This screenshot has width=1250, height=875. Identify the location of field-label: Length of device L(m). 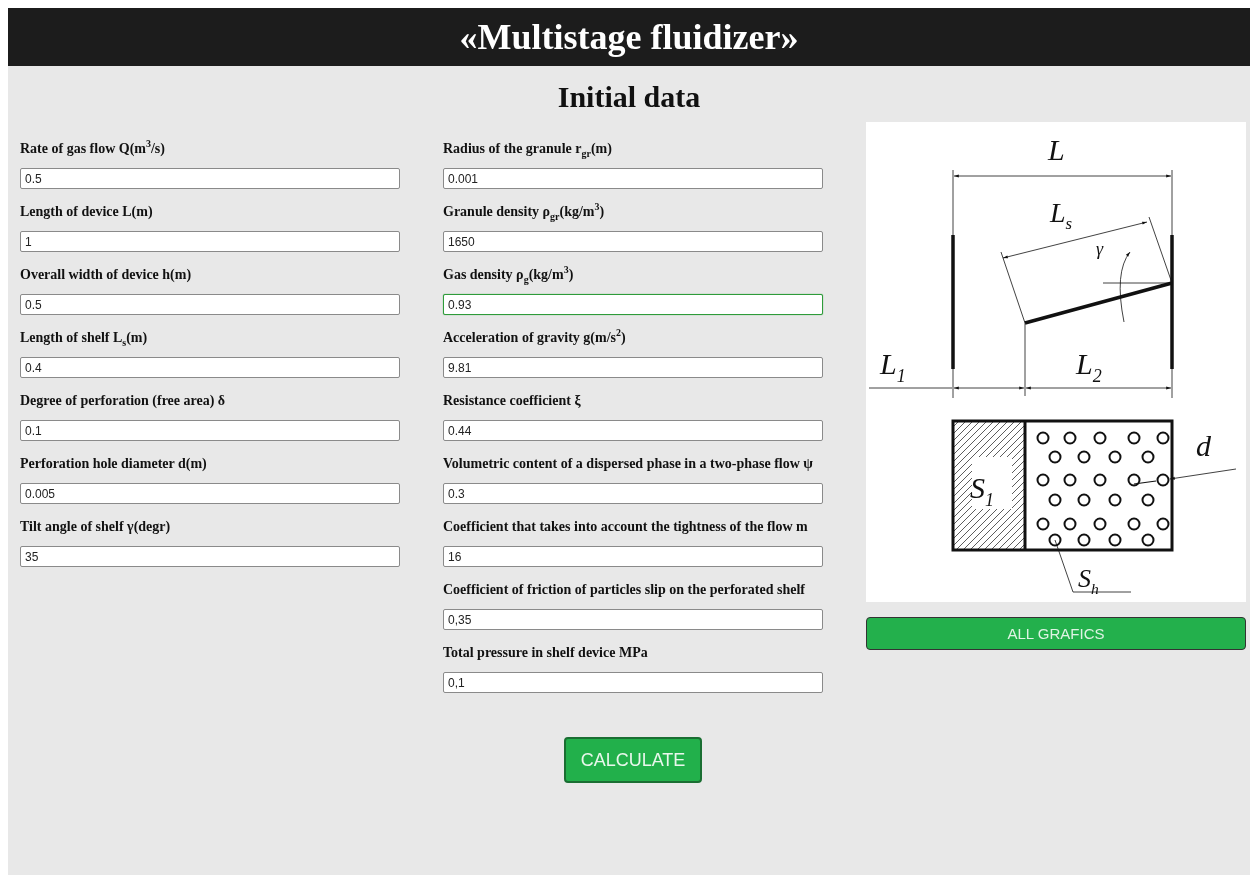
(87, 212).